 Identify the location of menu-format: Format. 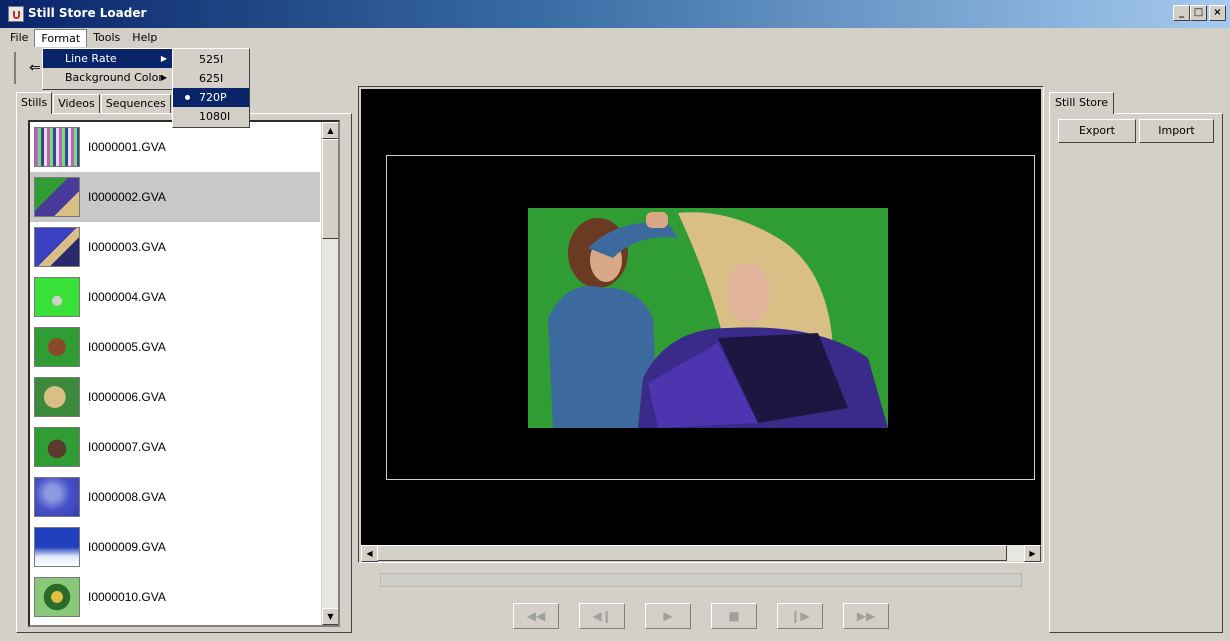
(61, 38).